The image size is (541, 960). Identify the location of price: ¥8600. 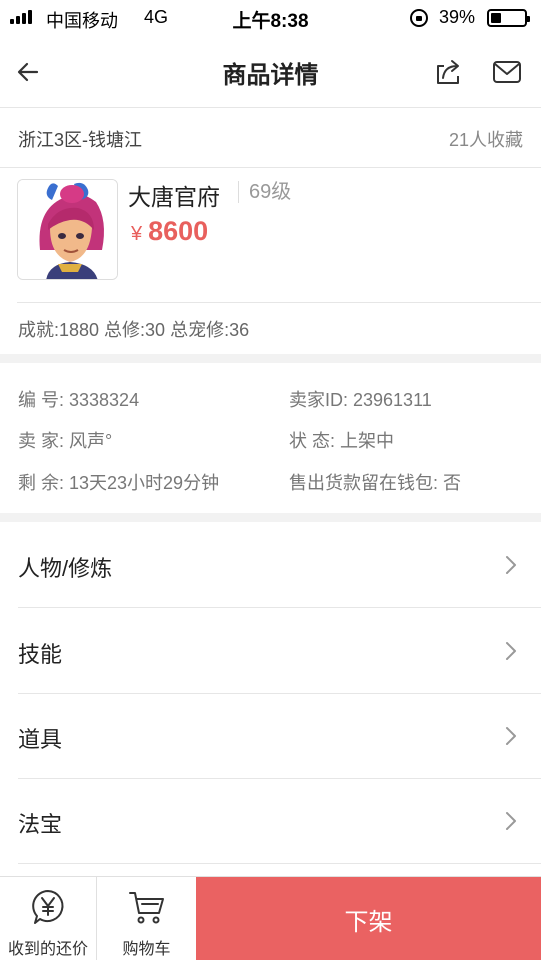
(169, 231).